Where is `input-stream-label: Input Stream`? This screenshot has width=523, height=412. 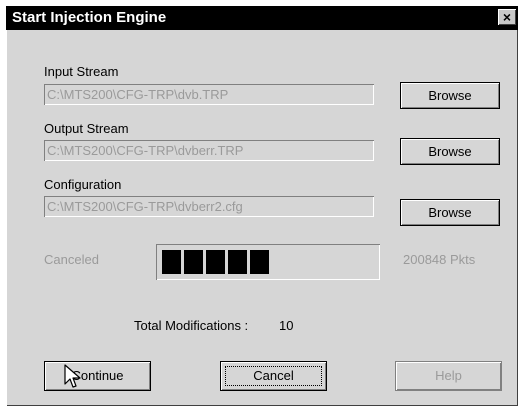
input-stream-label: Input Stream is located at coordinates (81, 71).